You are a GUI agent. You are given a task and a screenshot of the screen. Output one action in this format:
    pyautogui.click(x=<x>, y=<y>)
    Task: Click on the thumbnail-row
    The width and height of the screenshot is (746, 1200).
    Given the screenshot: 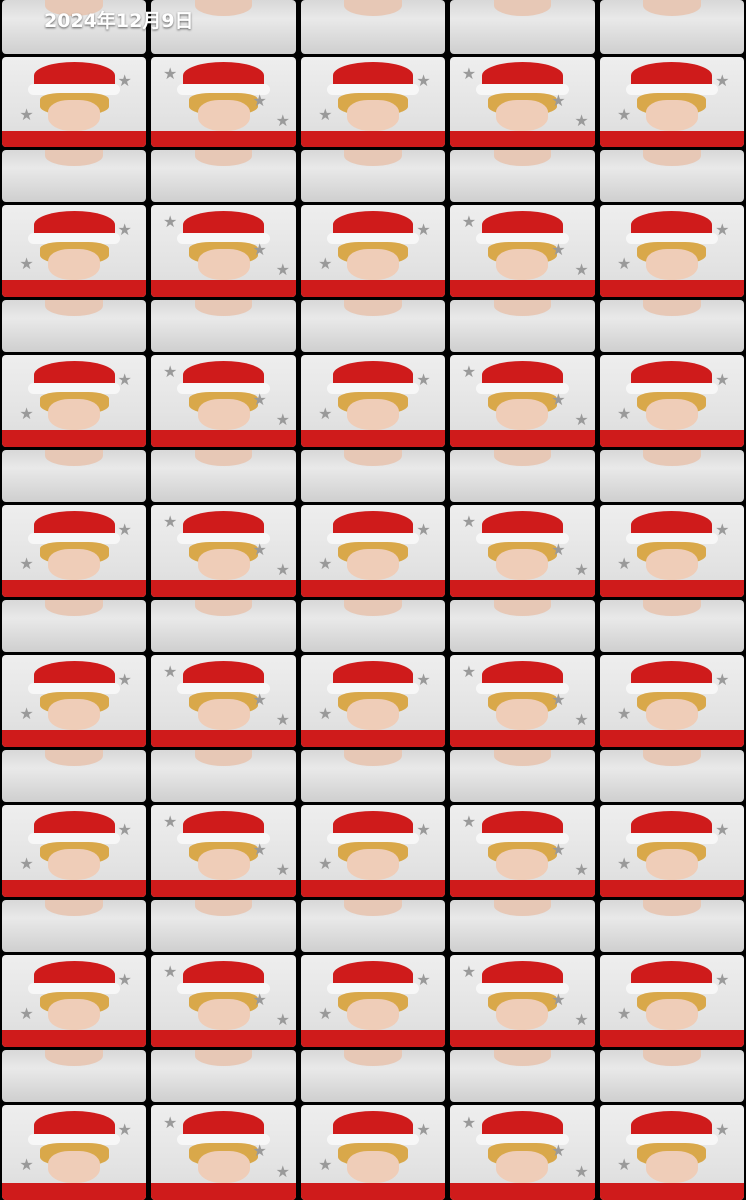 What is the action you would take?
    pyautogui.click(x=373, y=926)
    